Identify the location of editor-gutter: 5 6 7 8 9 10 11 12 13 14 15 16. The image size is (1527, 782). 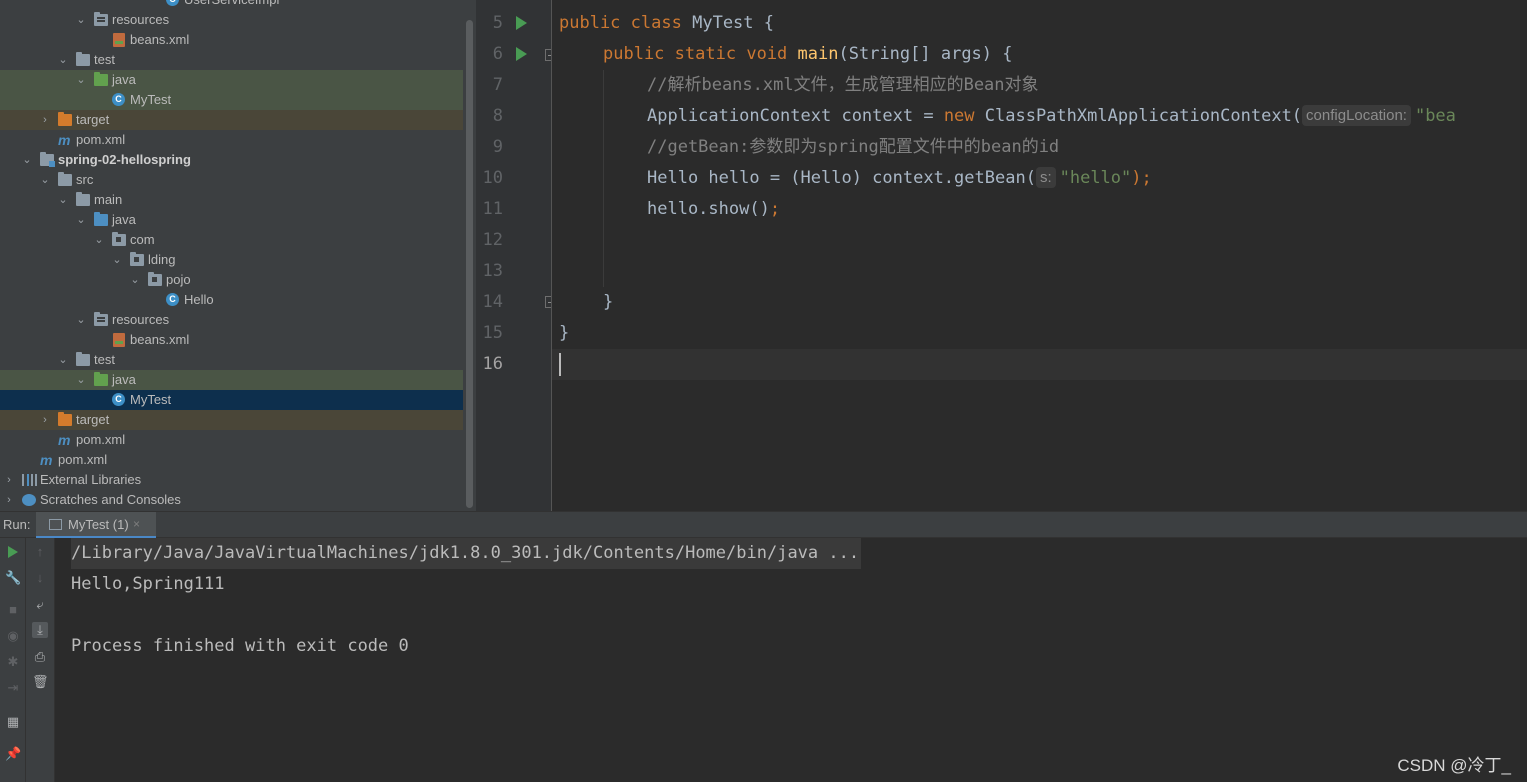
(516, 255).